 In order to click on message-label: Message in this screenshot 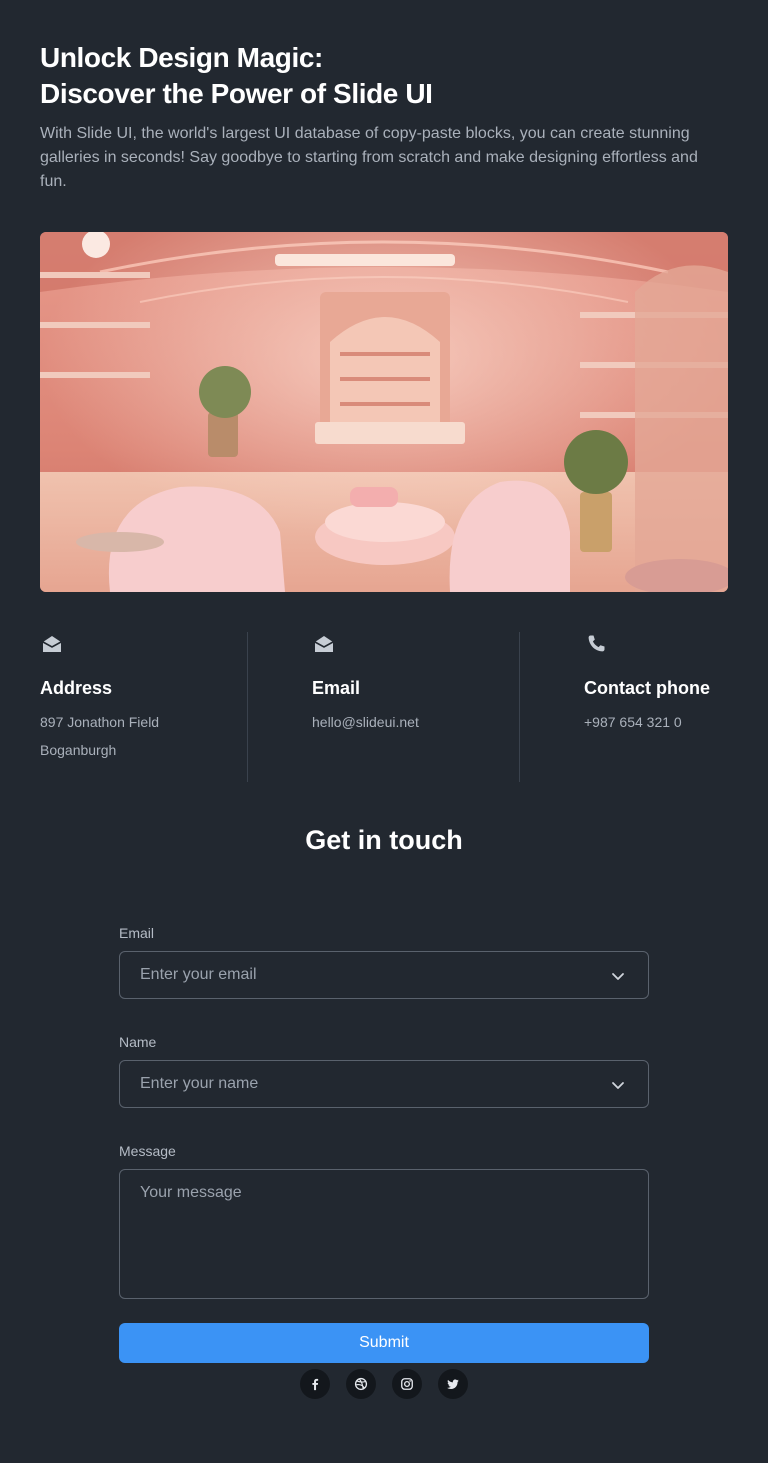, I will do `click(147, 1151)`.